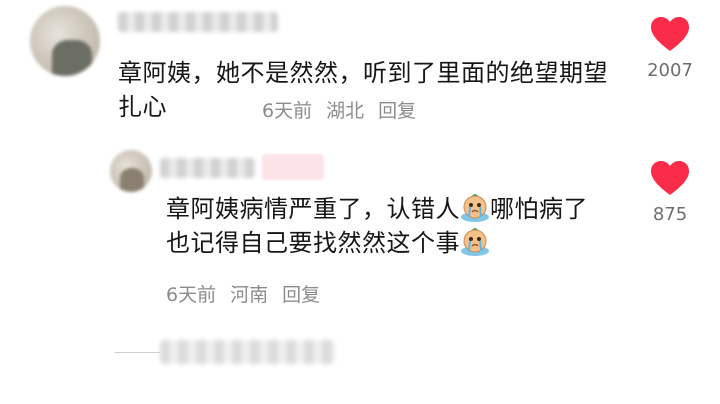 Image resolution: width=720 pixels, height=404 pixels. Describe the element at coordinates (247, 352) in the screenshot. I see `expand-replies-blurred` at that location.